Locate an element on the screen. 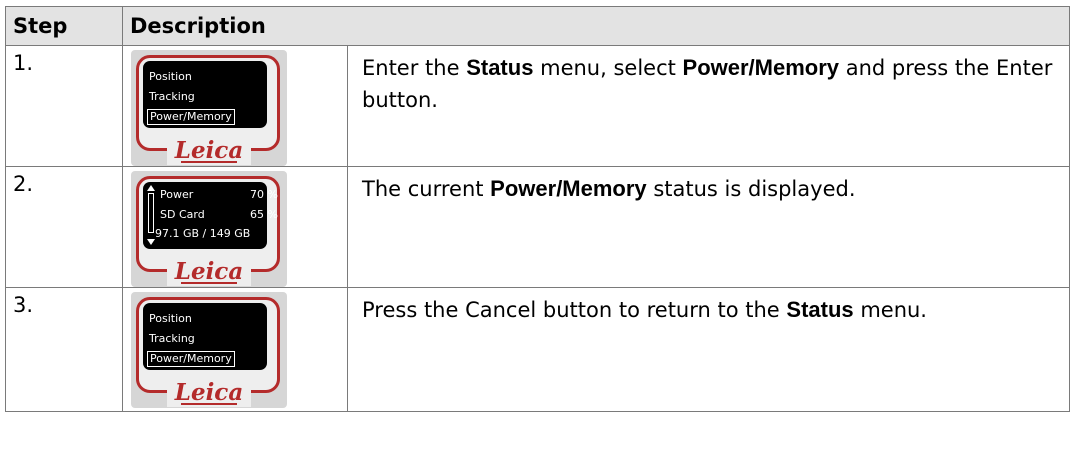 Image resolution: width=1072 pixels, height=454 pixels. power-value: 70 % is located at coordinates (264, 194).